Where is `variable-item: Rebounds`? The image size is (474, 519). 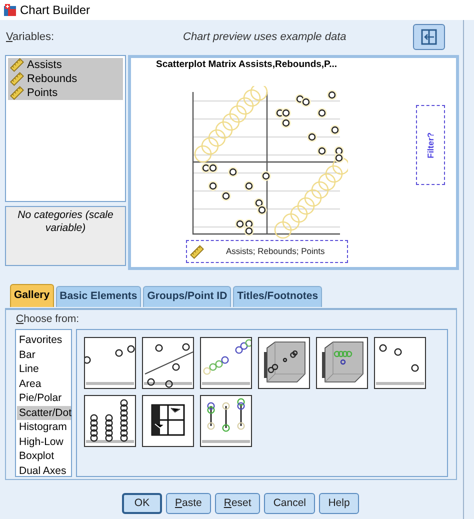
variable-item: Rebounds is located at coordinates (65, 79).